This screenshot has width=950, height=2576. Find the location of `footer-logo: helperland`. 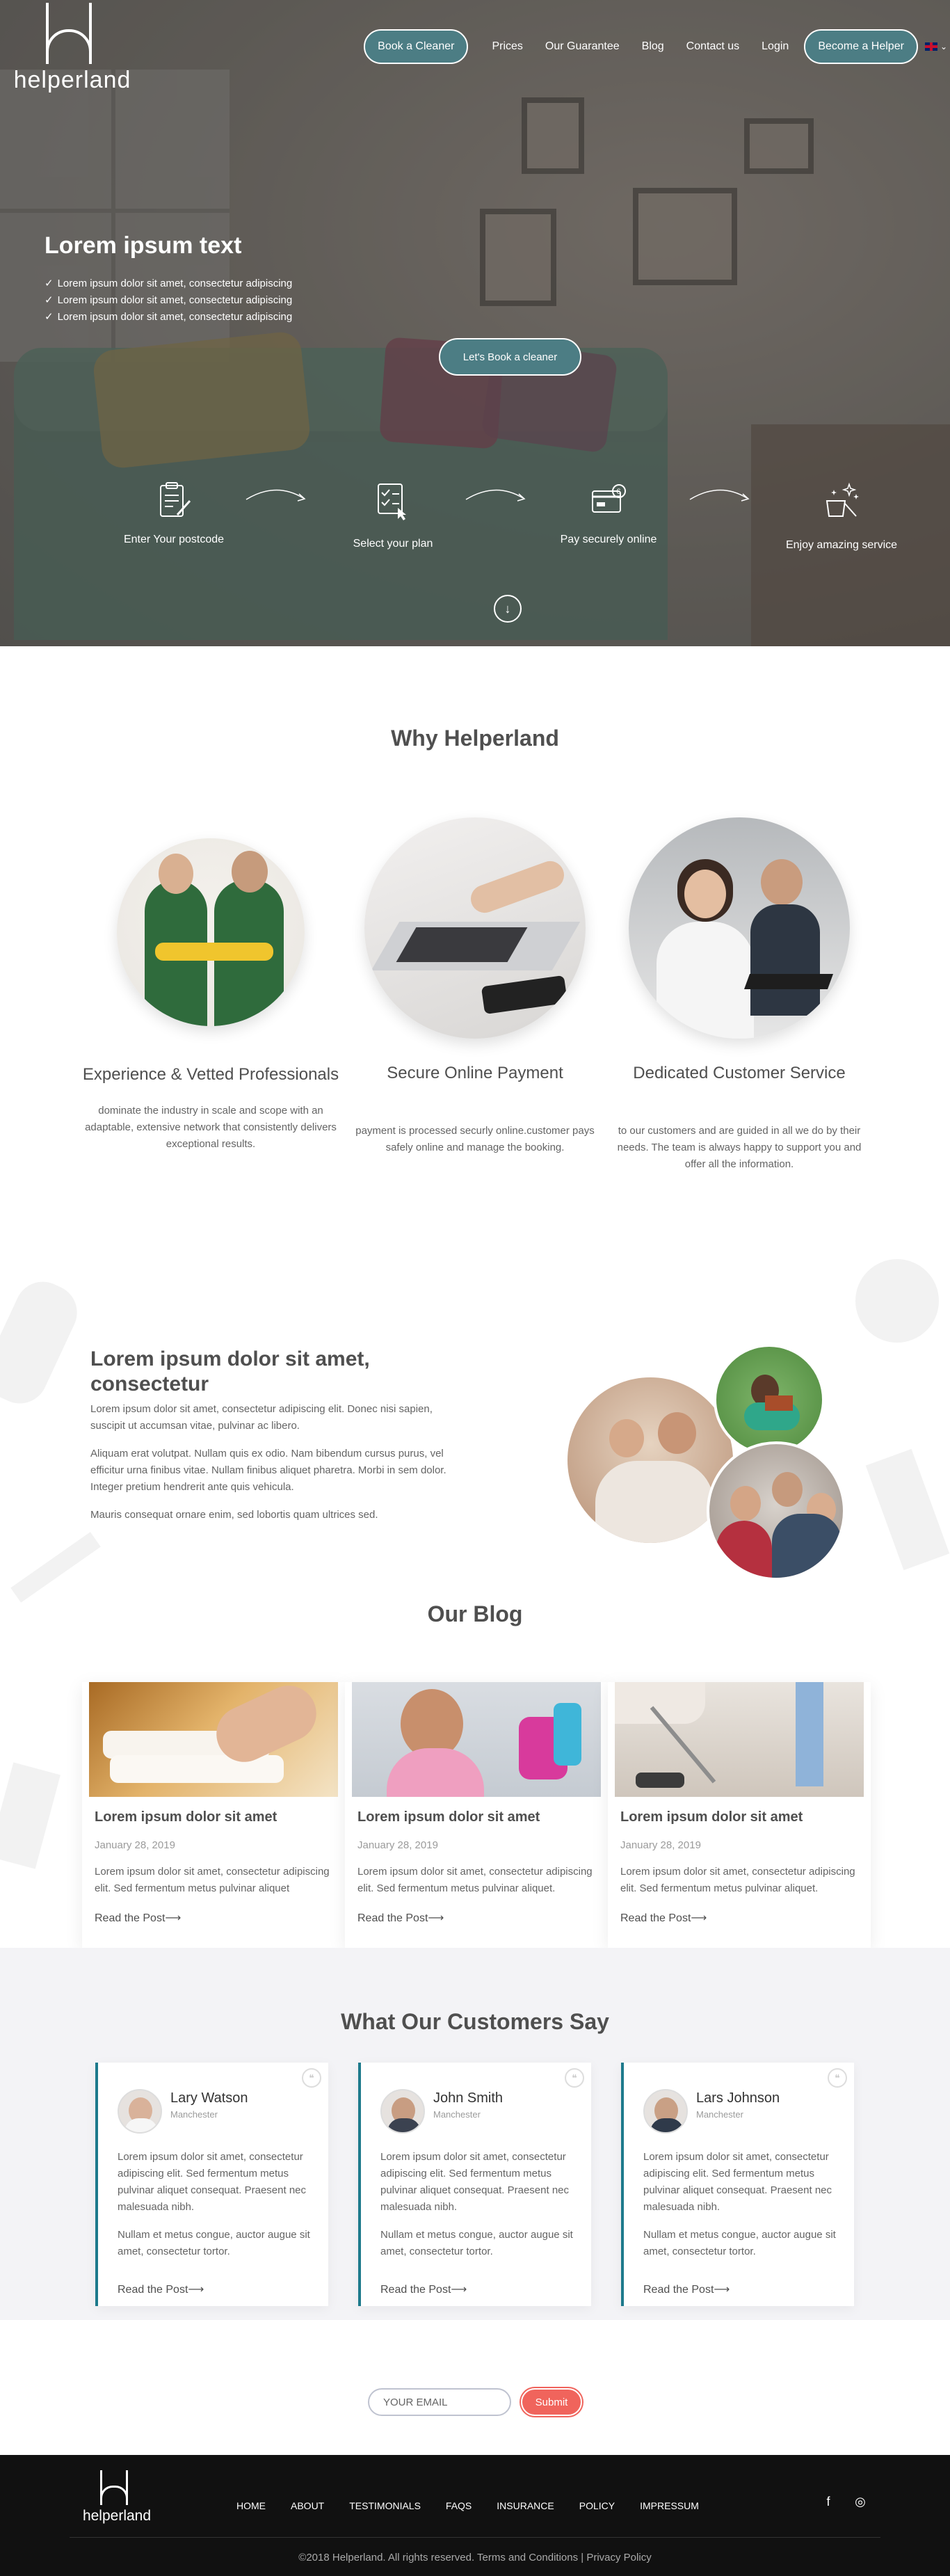

footer-logo: helperland is located at coordinates (117, 2501).